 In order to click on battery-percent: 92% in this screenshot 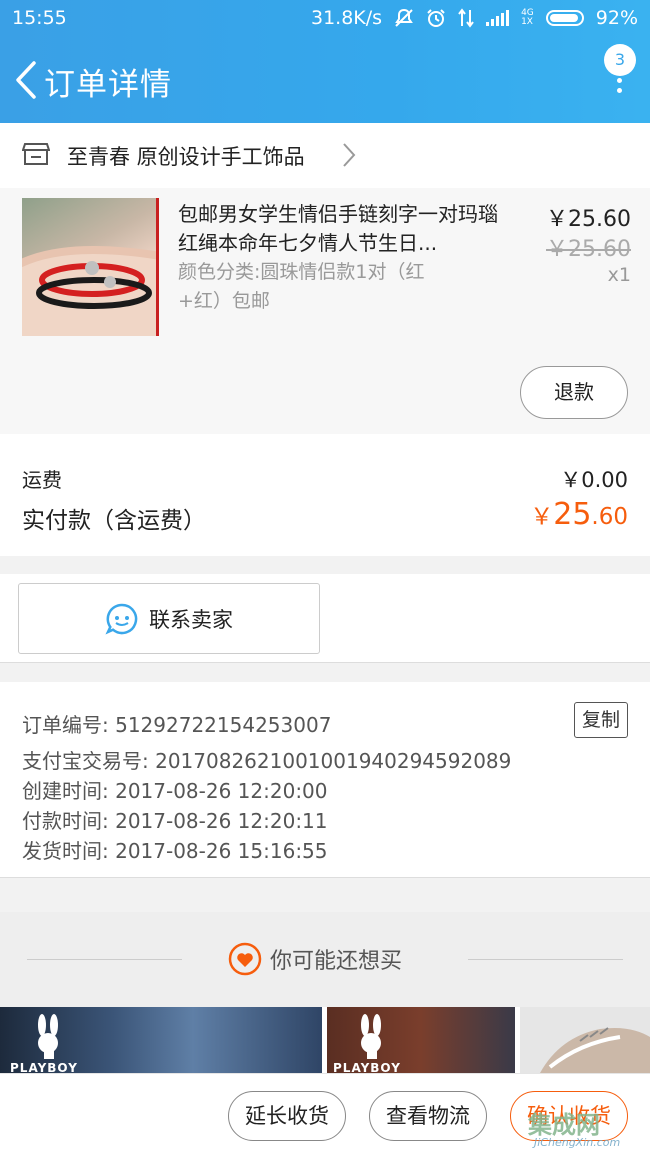, I will do `click(616, 18)`.